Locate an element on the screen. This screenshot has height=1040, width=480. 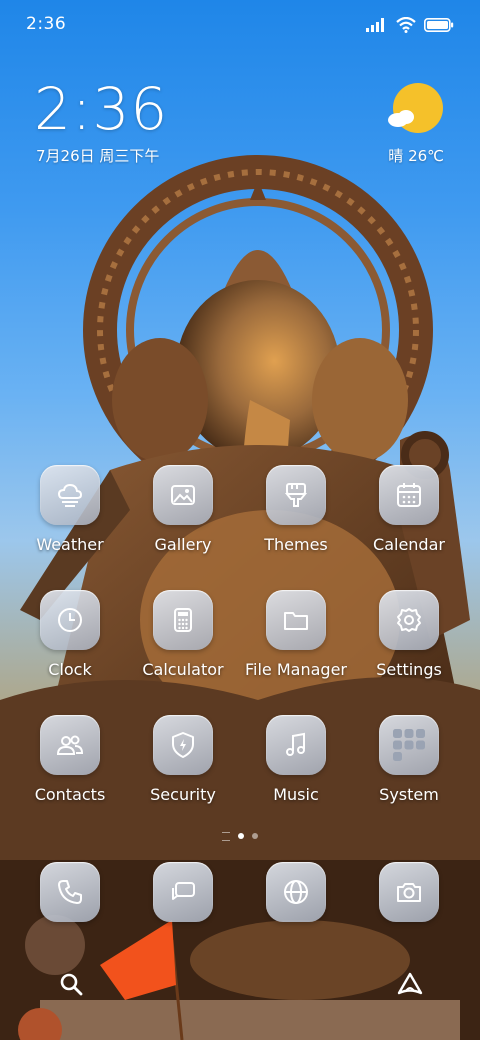
assistant-button is located at coordinates (410, 984).